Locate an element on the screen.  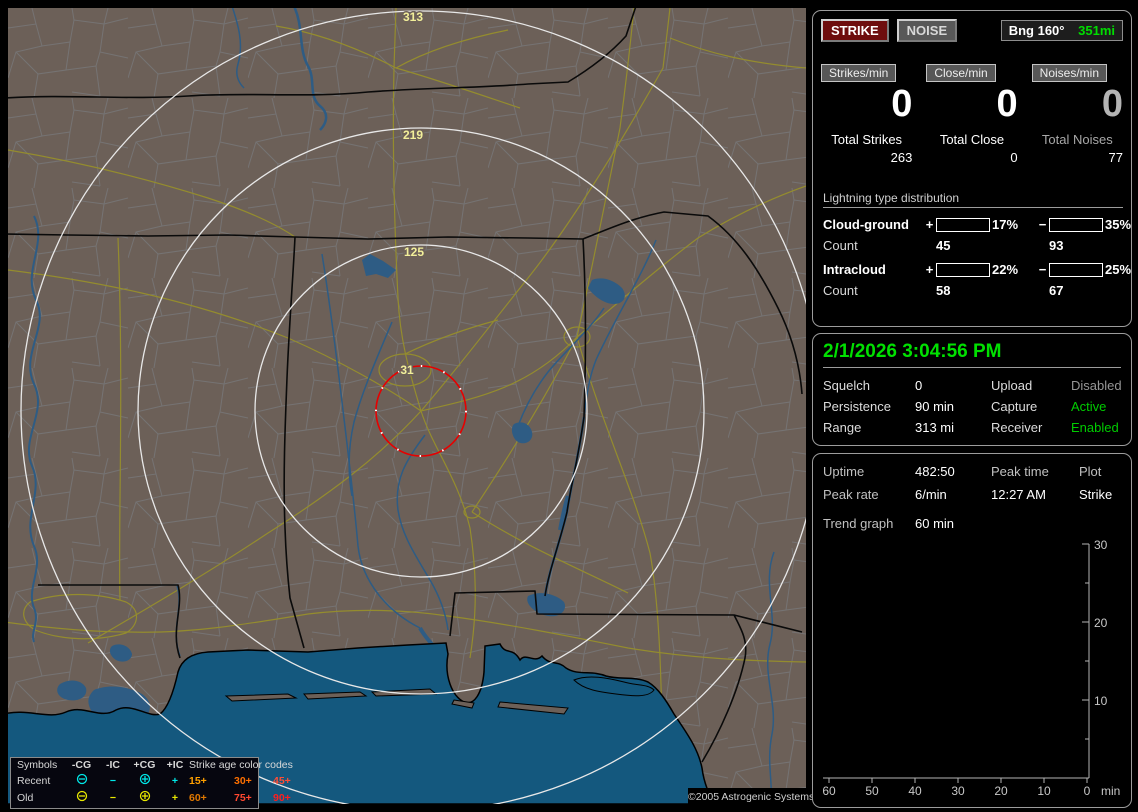
range-label: Range is located at coordinates (842, 427).